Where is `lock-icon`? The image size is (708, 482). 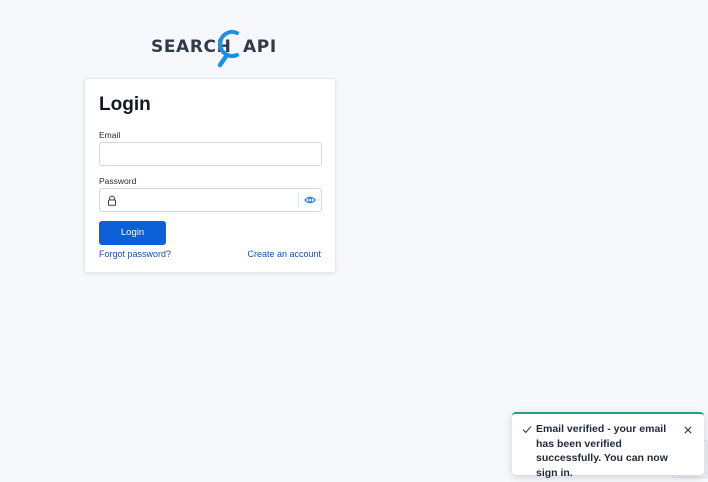 lock-icon is located at coordinates (112, 200).